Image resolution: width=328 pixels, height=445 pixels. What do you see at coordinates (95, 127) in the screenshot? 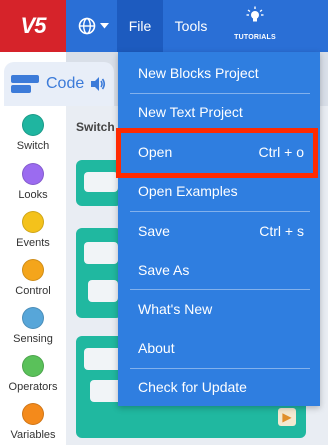
I see `palette-title: Switch` at bounding box center [95, 127].